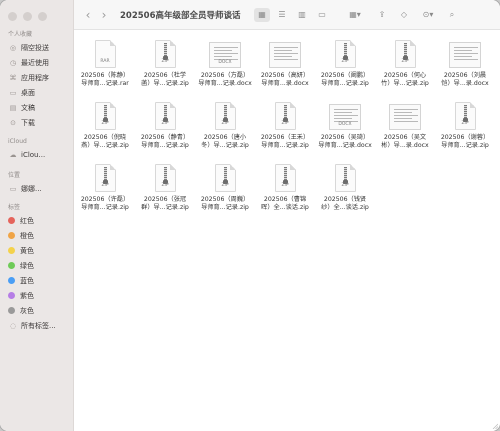 The width and height of the screenshot is (500, 431). I want to click on share-button: ⇪, so click(382, 15).